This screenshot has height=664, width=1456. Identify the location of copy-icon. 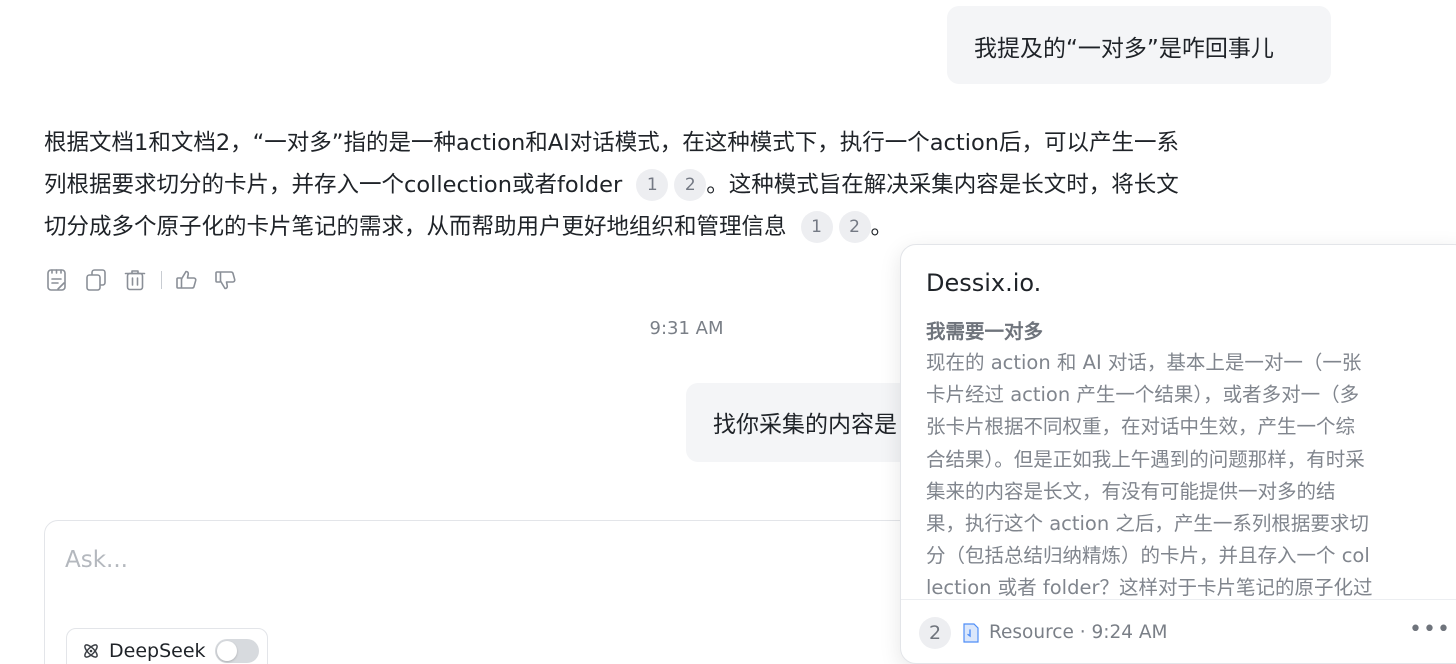
(96, 280).